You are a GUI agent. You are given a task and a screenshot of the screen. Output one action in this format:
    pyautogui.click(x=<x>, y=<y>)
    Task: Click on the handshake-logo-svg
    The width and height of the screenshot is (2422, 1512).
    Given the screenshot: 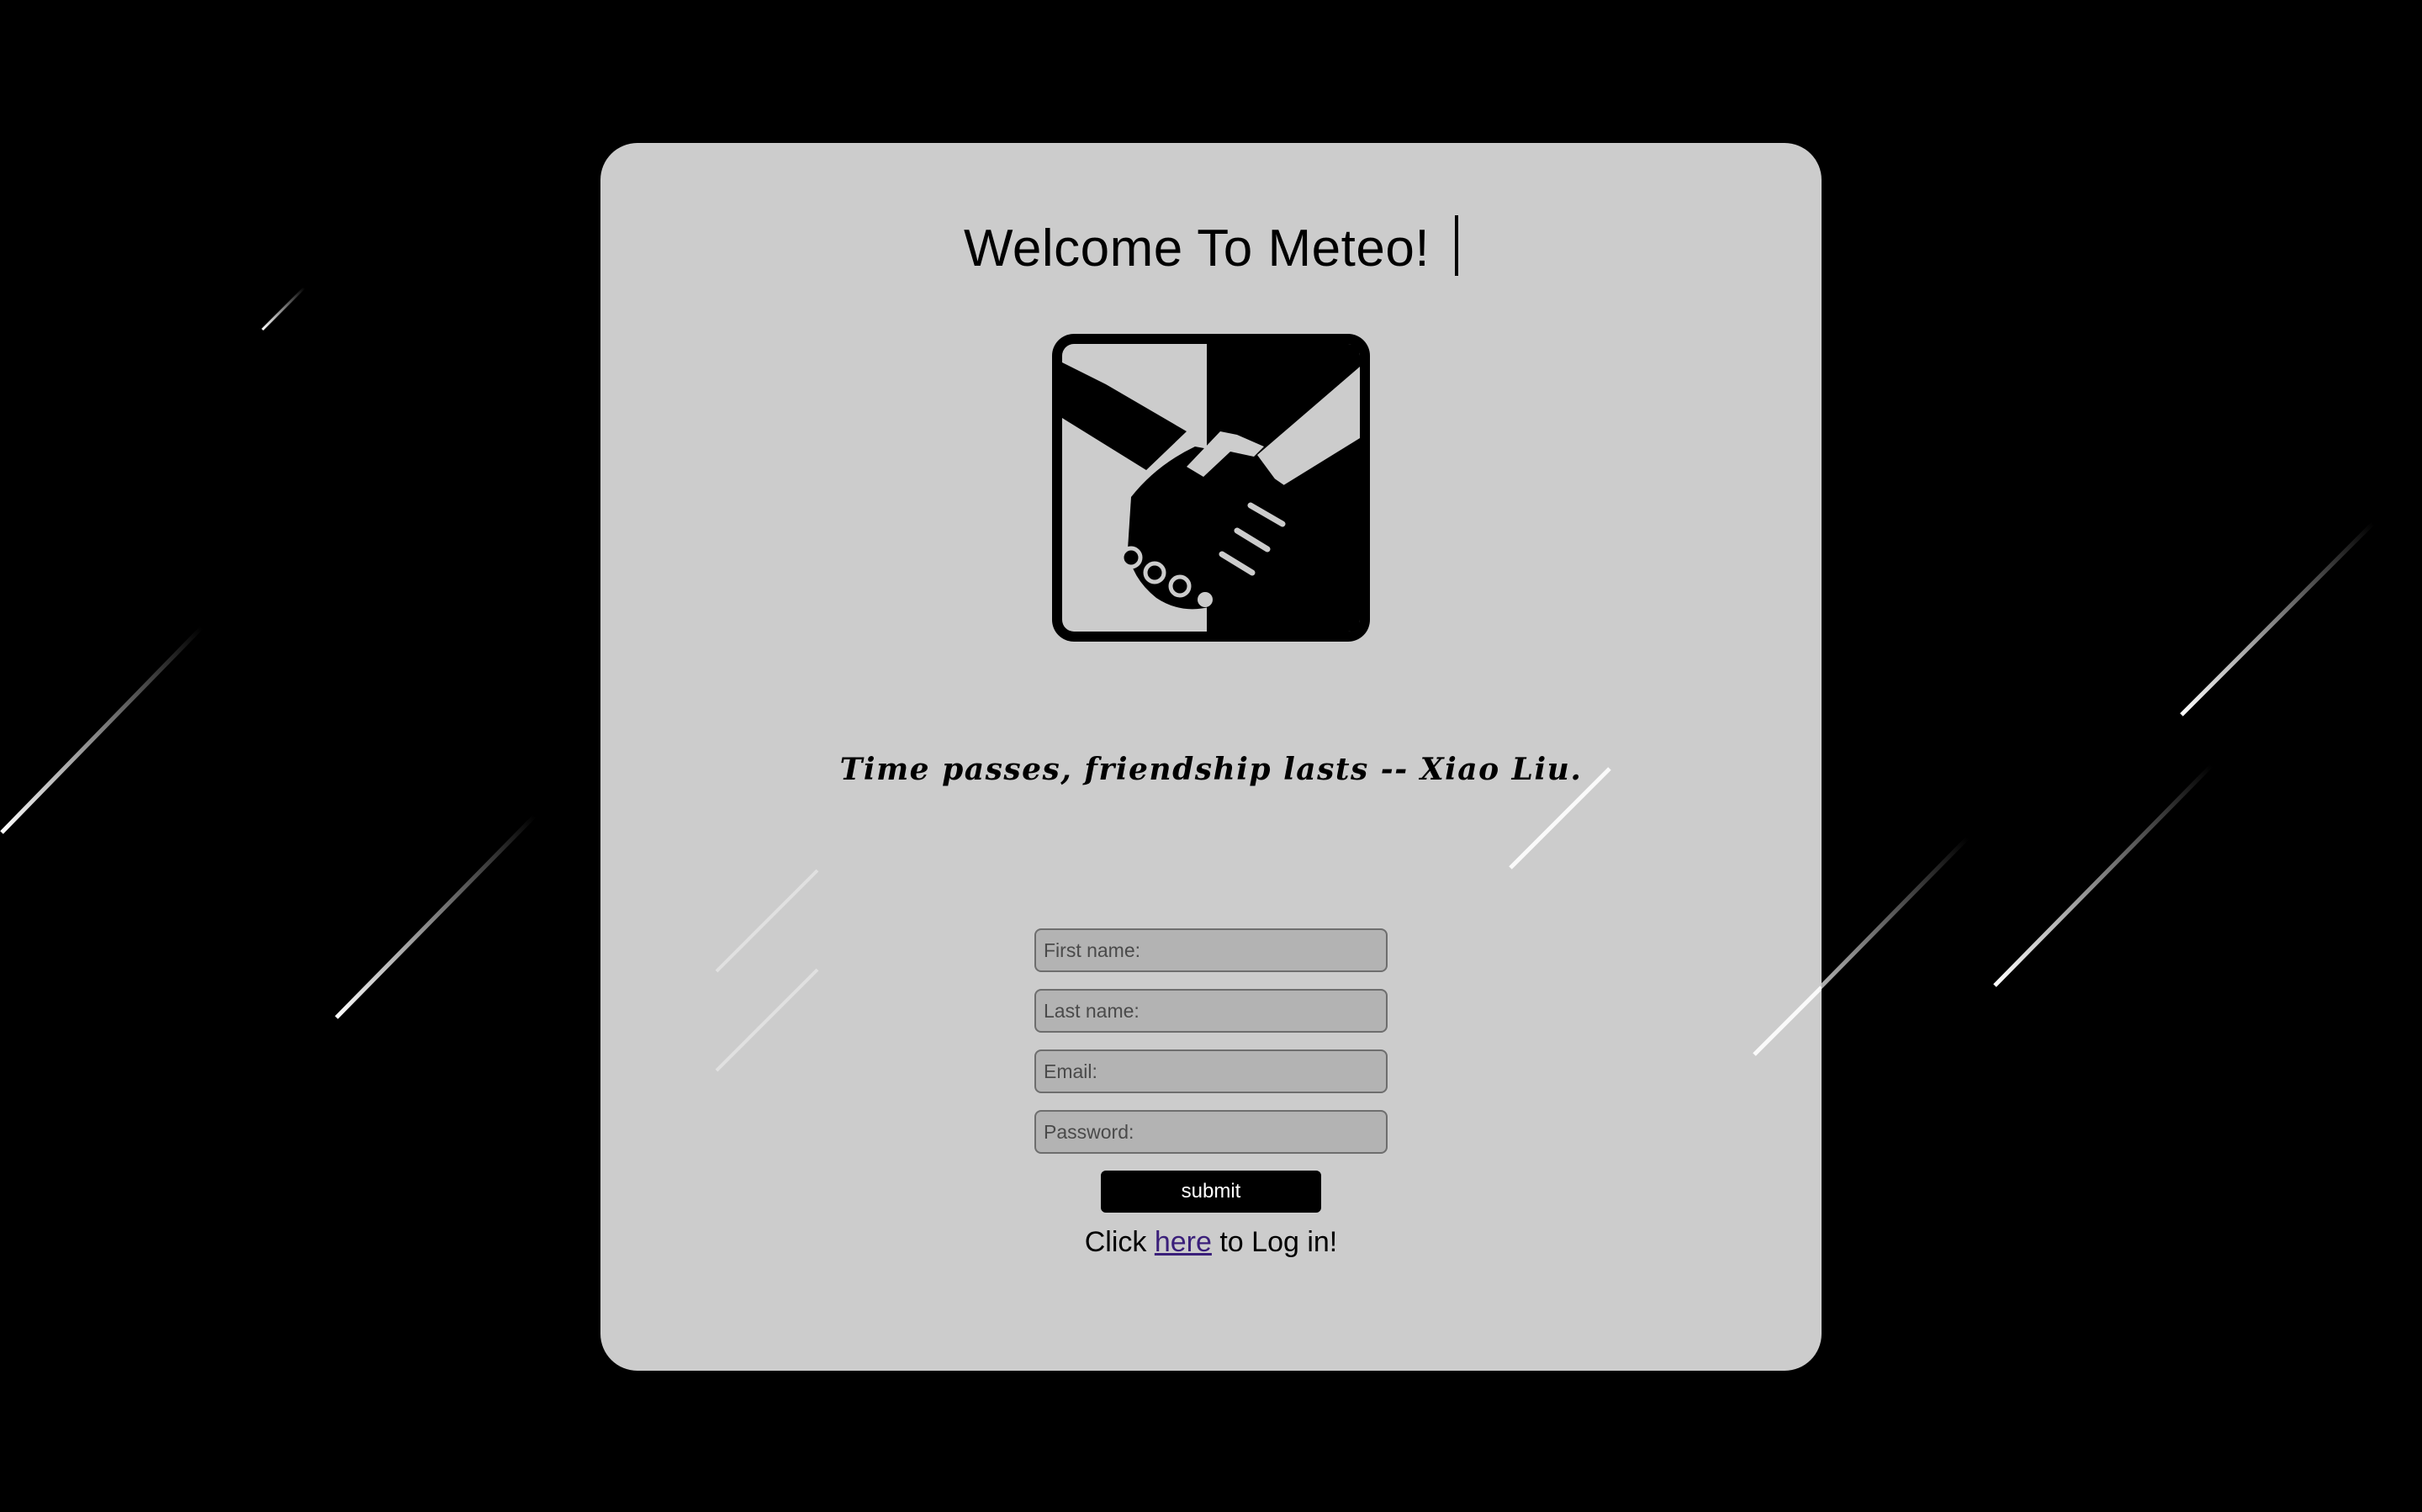 What is the action you would take?
    pyautogui.click(x=1211, y=488)
    